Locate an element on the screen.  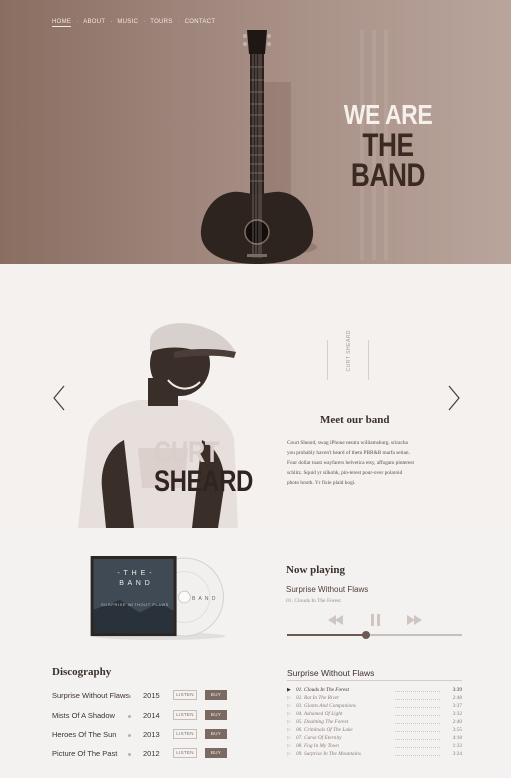
discography-title: Discography is located at coordinates (82, 672).